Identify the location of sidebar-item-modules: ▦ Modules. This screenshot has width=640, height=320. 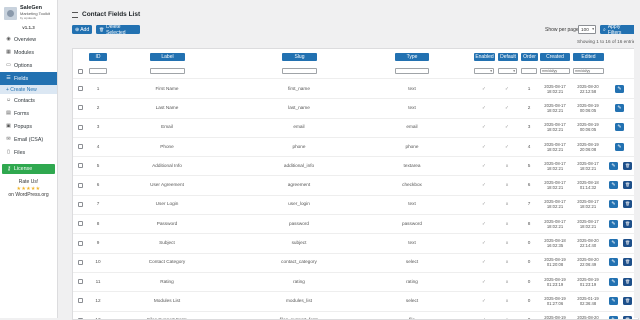
(28, 52).